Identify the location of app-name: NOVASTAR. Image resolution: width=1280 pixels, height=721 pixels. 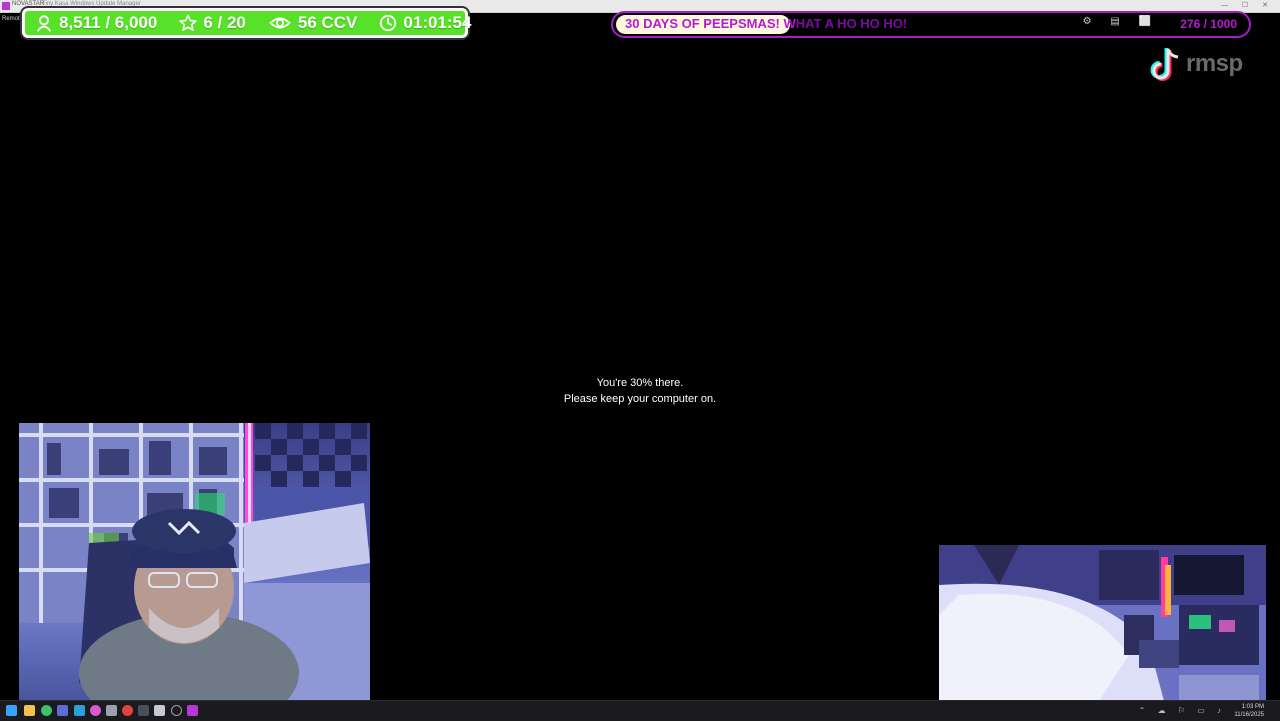
(28, 4).